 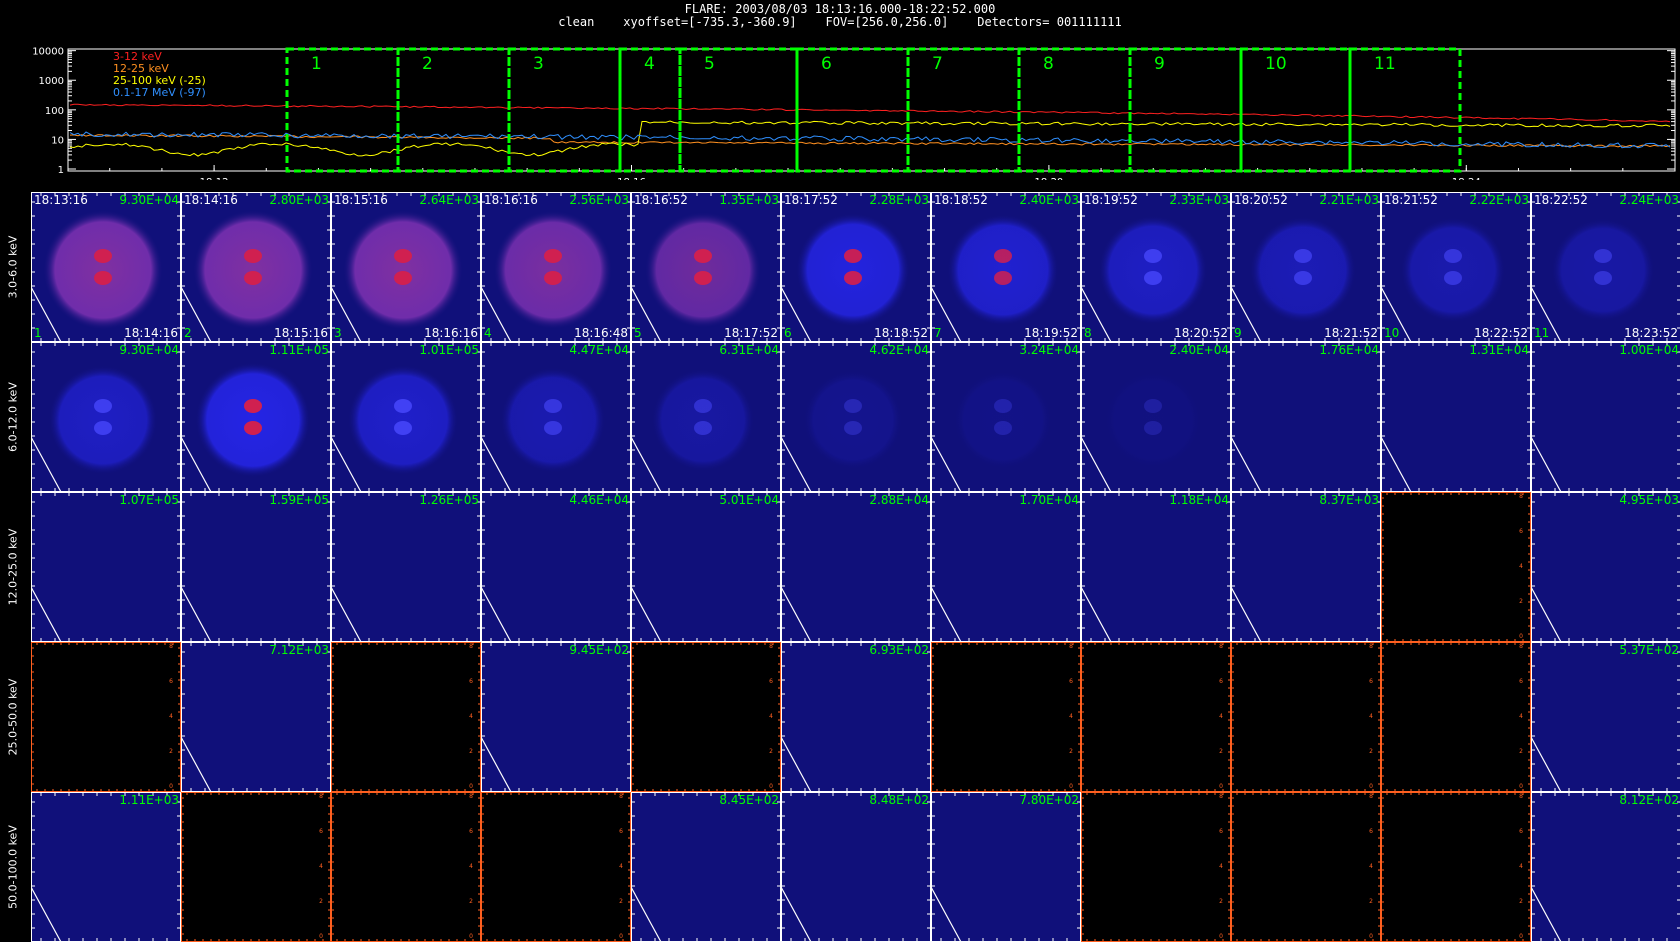 What do you see at coordinates (13, 867) in the screenshot?
I see `energy-band-text: 50.0-100.0 keV` at bounding box center [13, 867].